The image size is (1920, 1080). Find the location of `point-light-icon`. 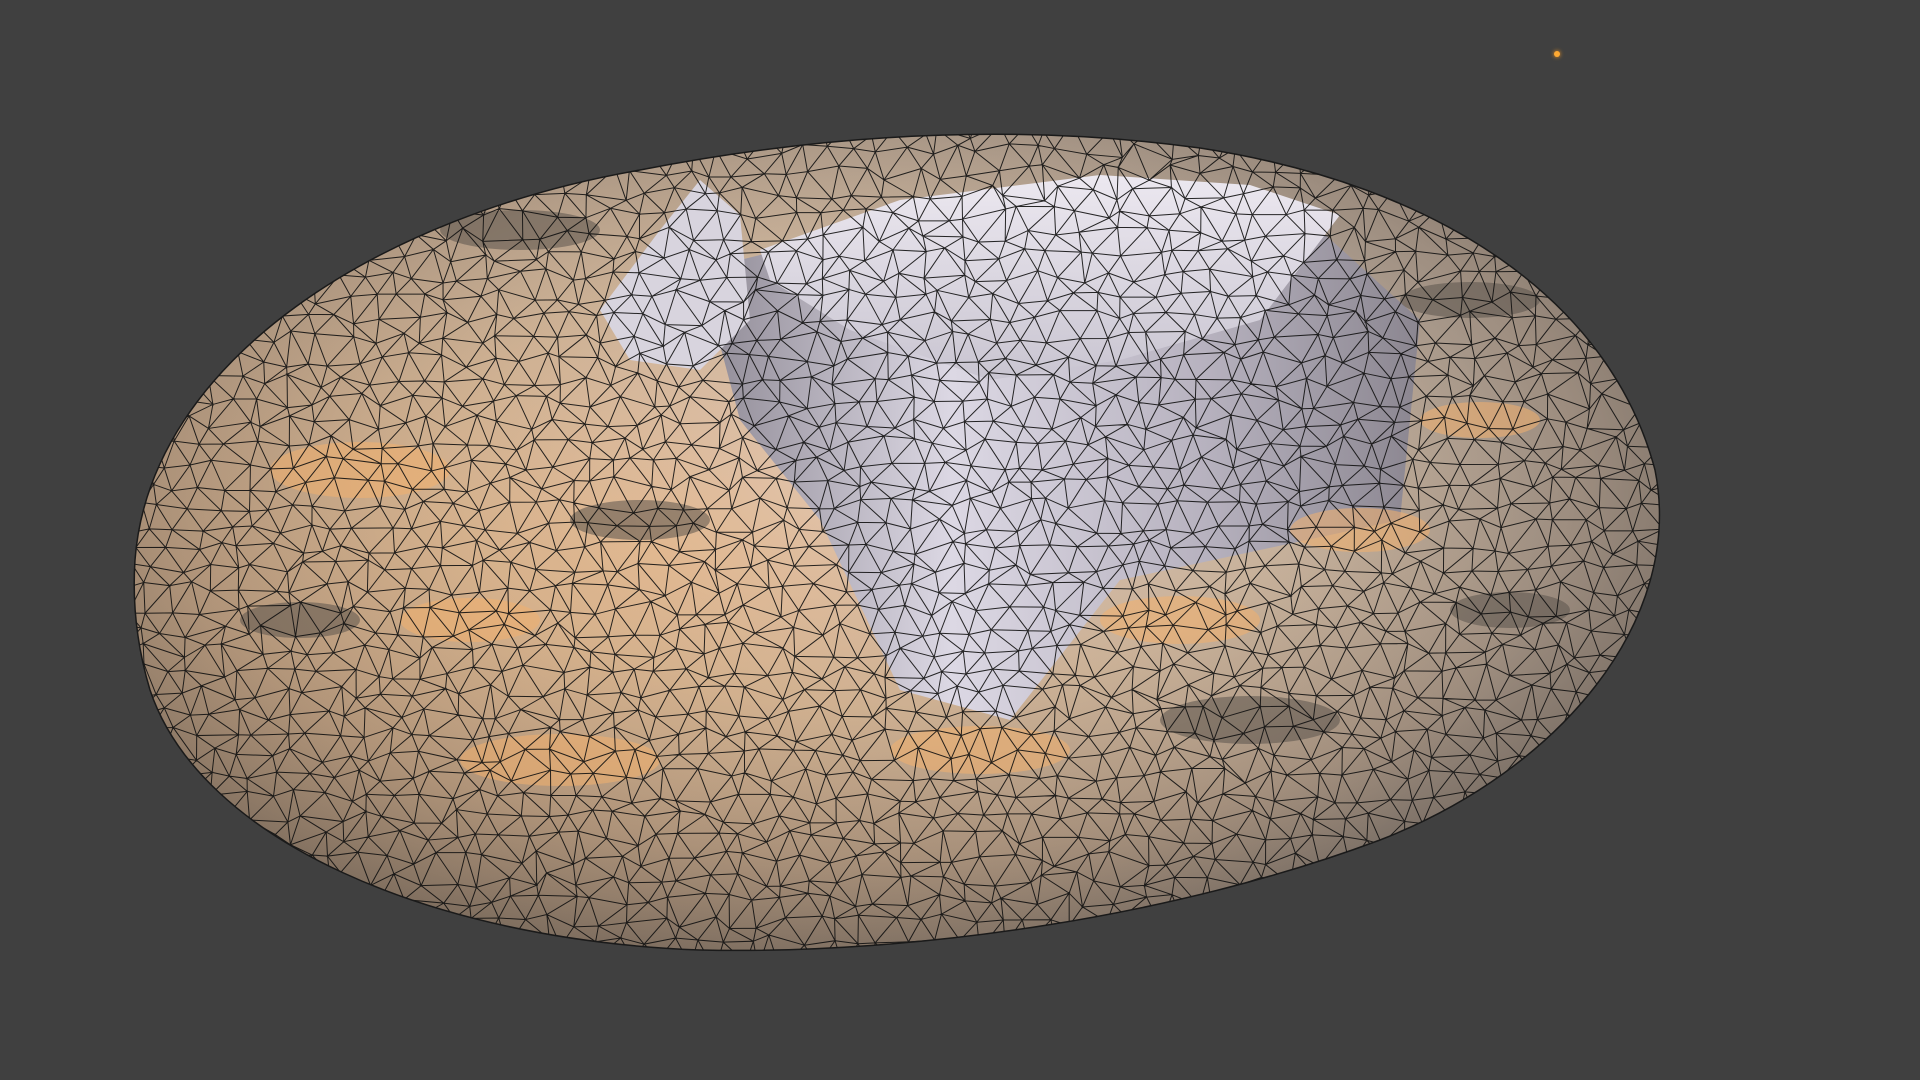

point-light-icon is located at coordinates (1557, 54).